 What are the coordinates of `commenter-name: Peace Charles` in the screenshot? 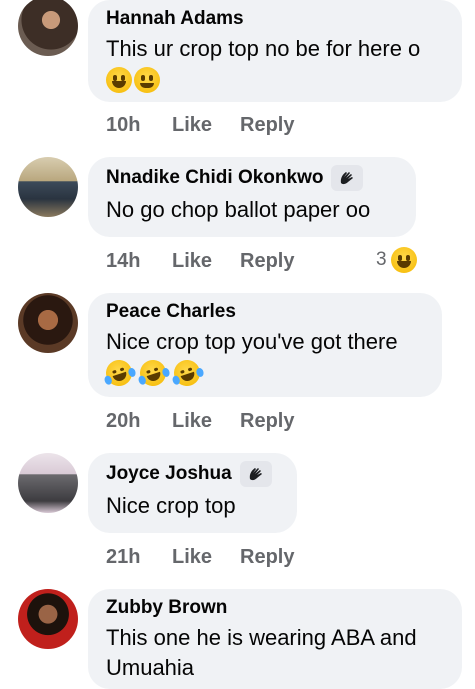 It's located at (265, 312).